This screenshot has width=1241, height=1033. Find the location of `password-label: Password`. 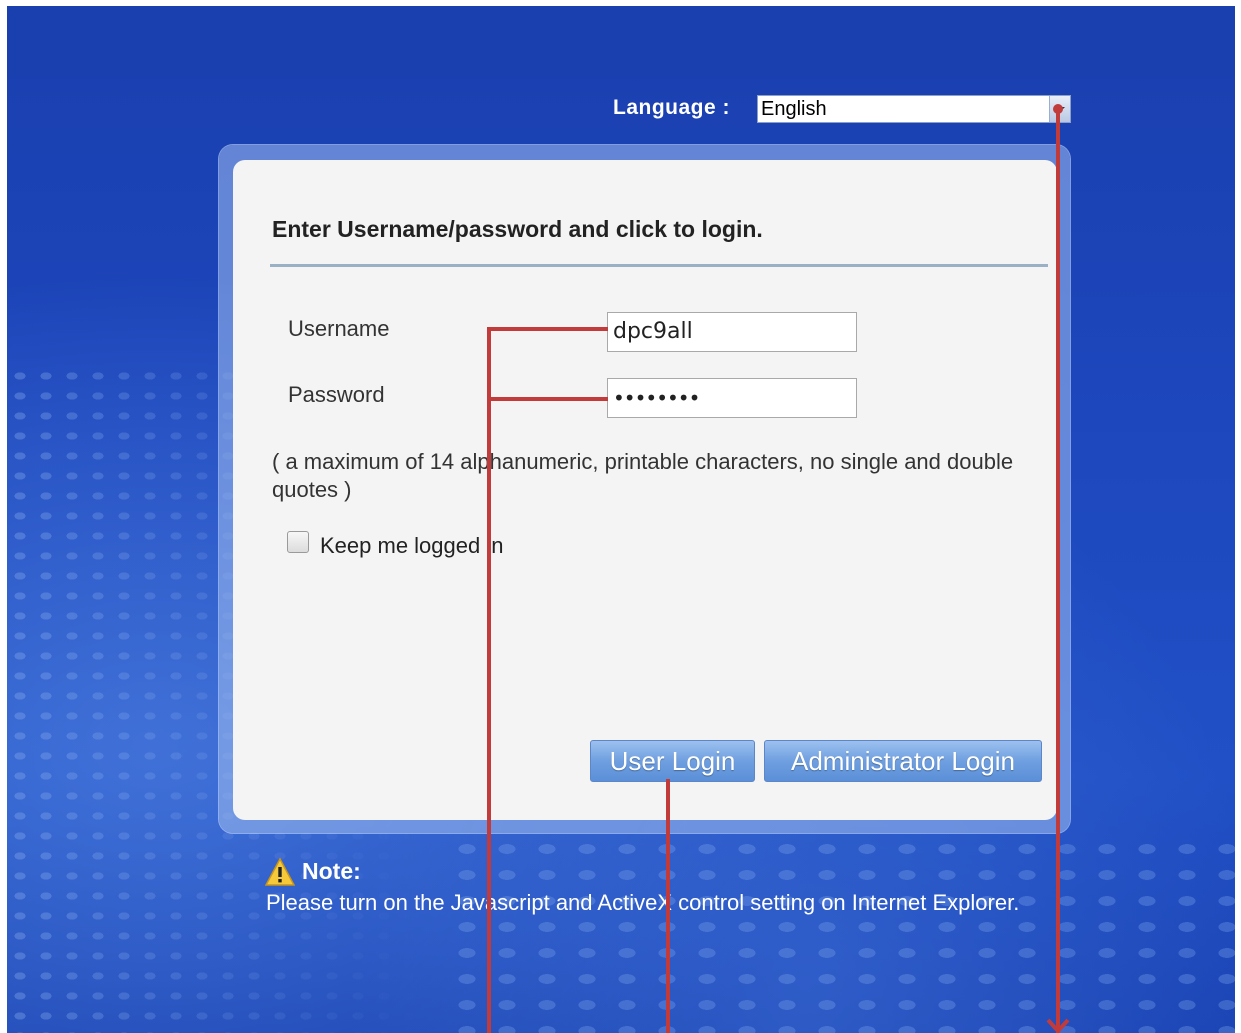

password-label: Password is located at coordinates (336, 394).